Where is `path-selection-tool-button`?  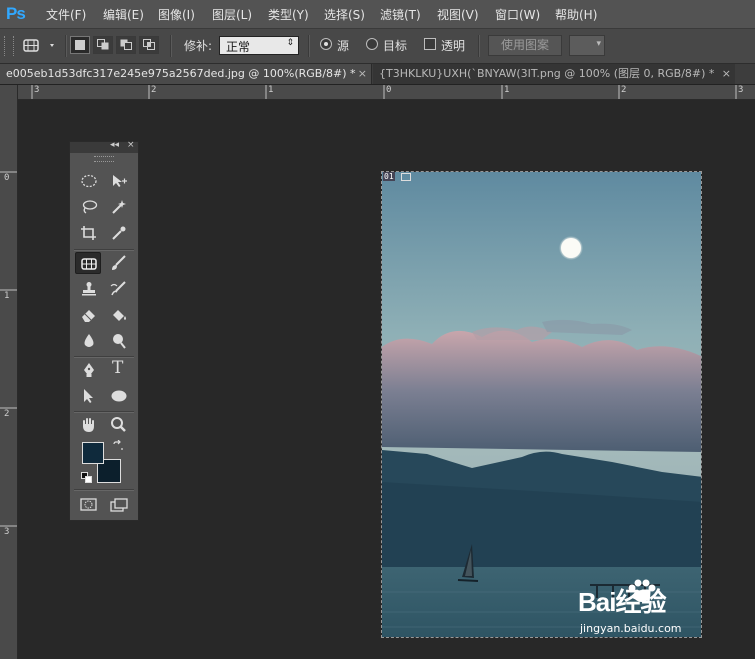
path-selection-tool-button is located at coordinates (89, 396).